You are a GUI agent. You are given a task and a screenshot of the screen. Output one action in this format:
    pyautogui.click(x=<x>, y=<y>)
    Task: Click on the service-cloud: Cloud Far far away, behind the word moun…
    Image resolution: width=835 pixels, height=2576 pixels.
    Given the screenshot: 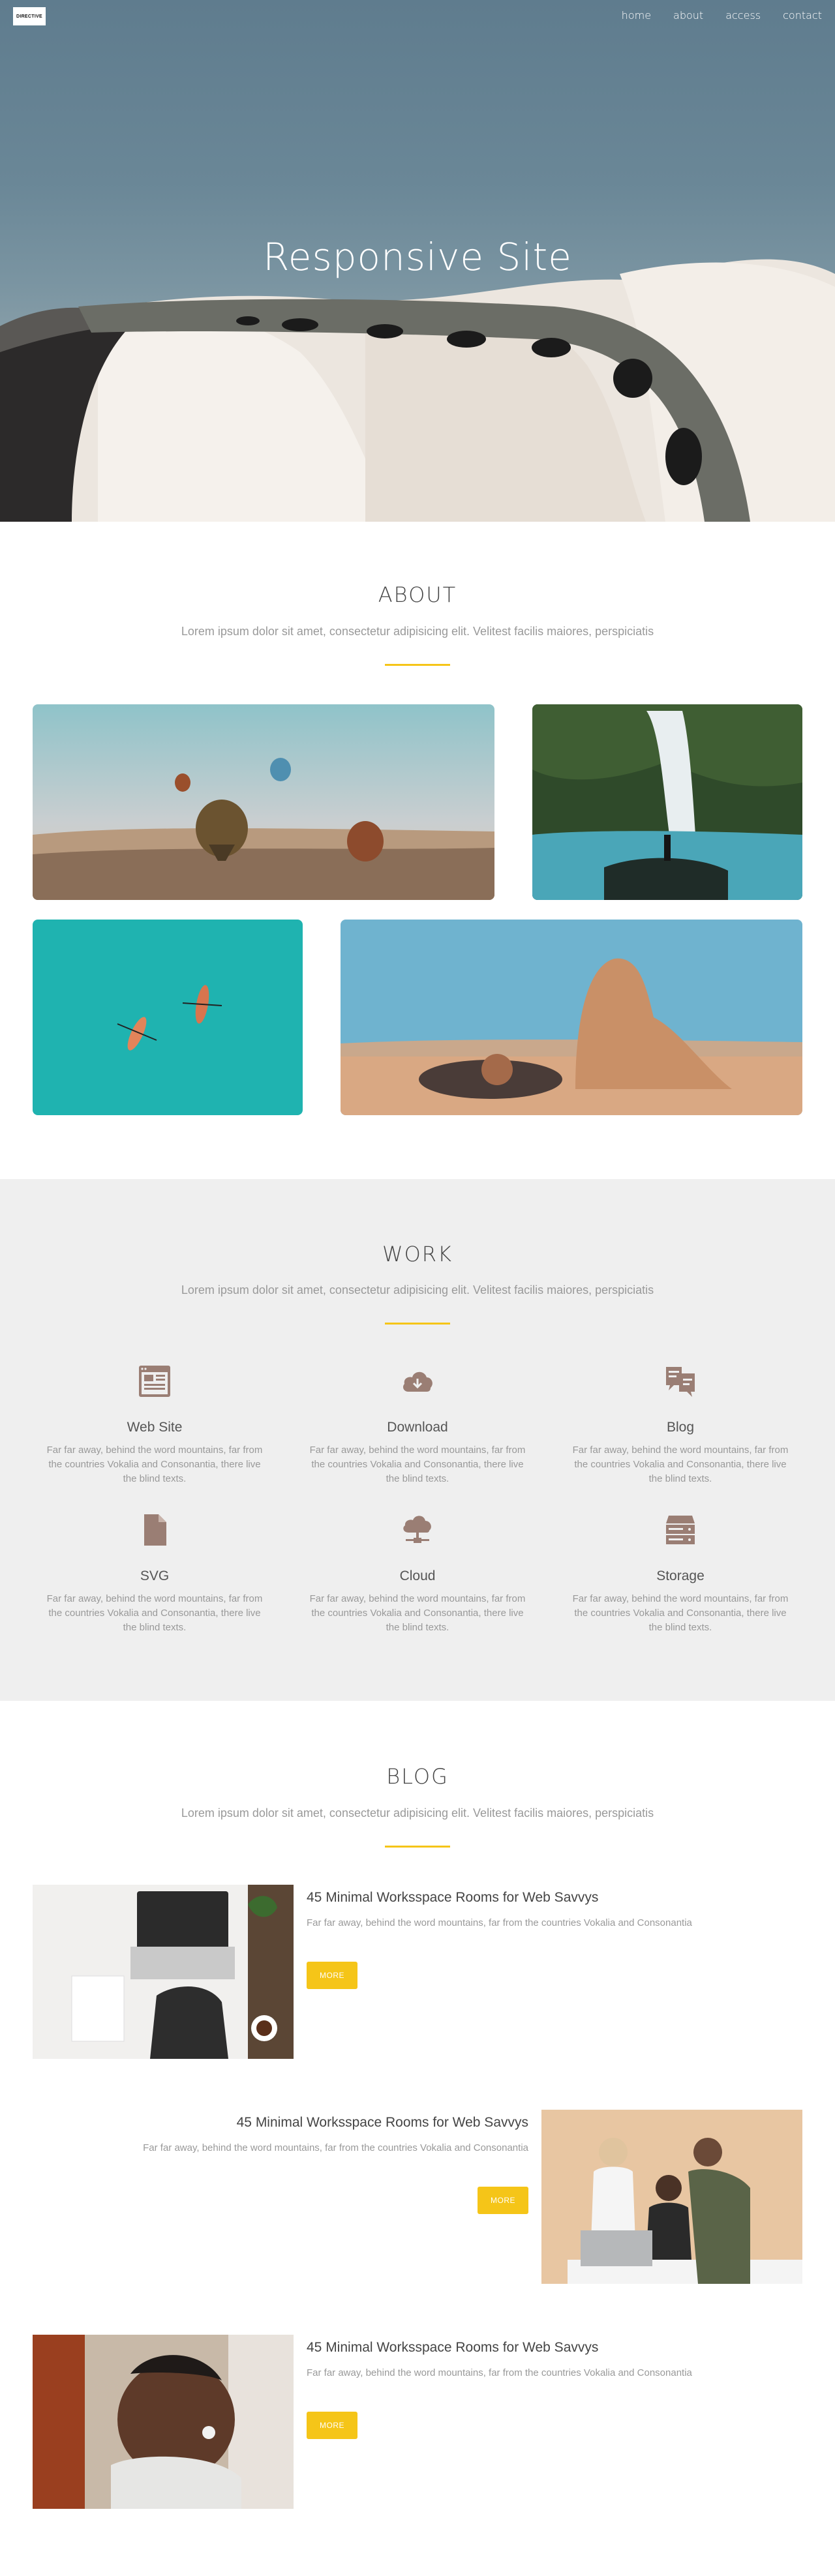 What is the action you would take?
    pyautogui.click(x=417, y=1573)
    